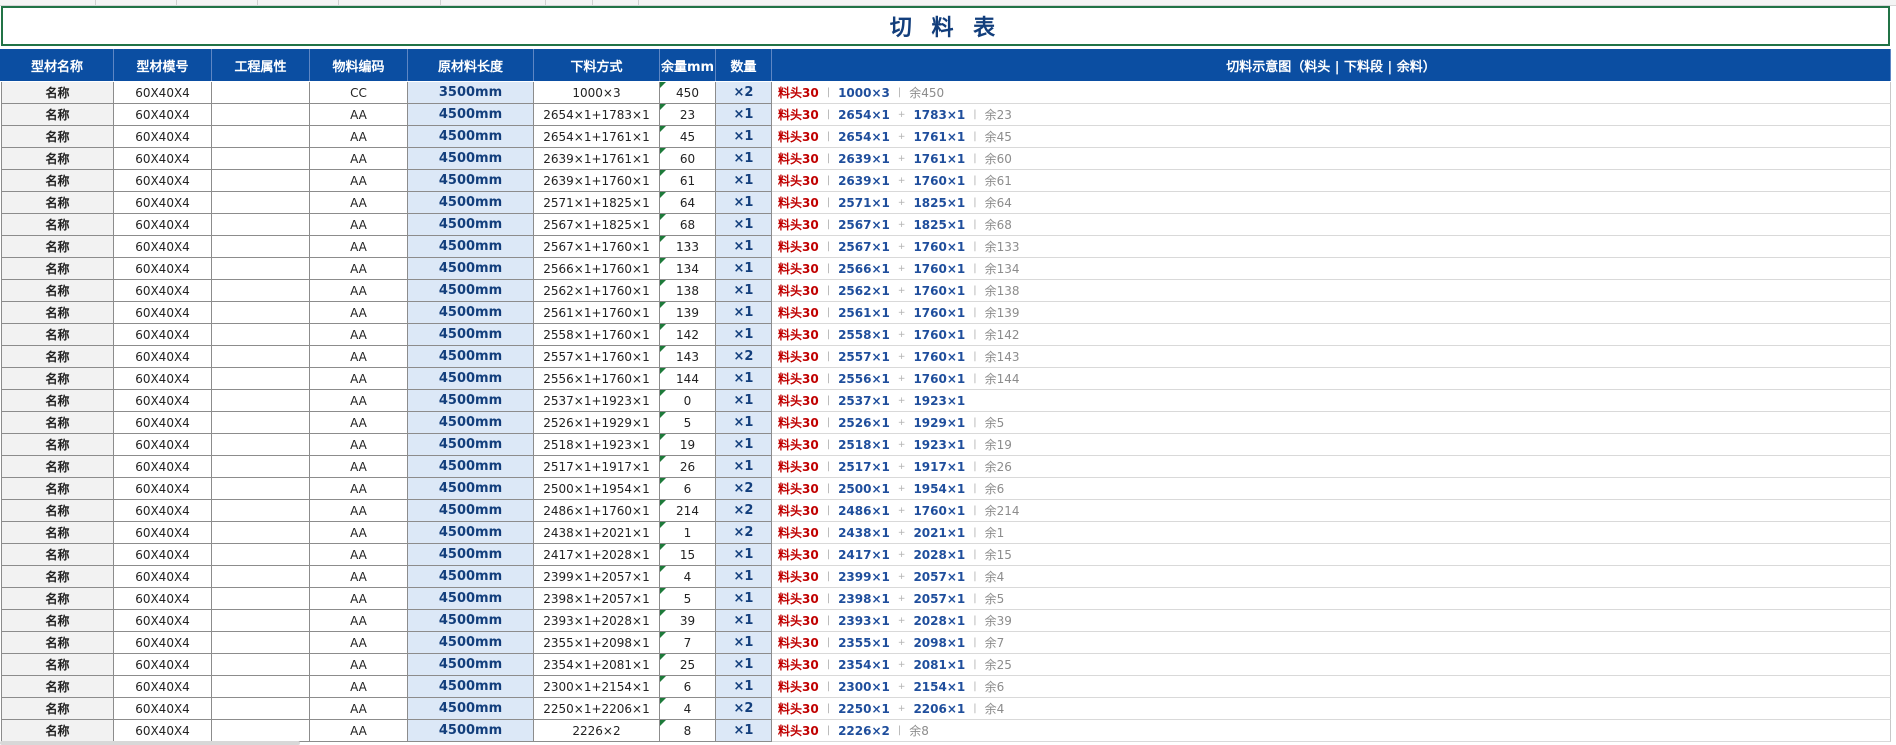 This screenshot has height=745, width=1896. What do you see at coordinates (359, 93) in the screenshot?
I see `cell-code: CC` at bounding box center [359, 93].